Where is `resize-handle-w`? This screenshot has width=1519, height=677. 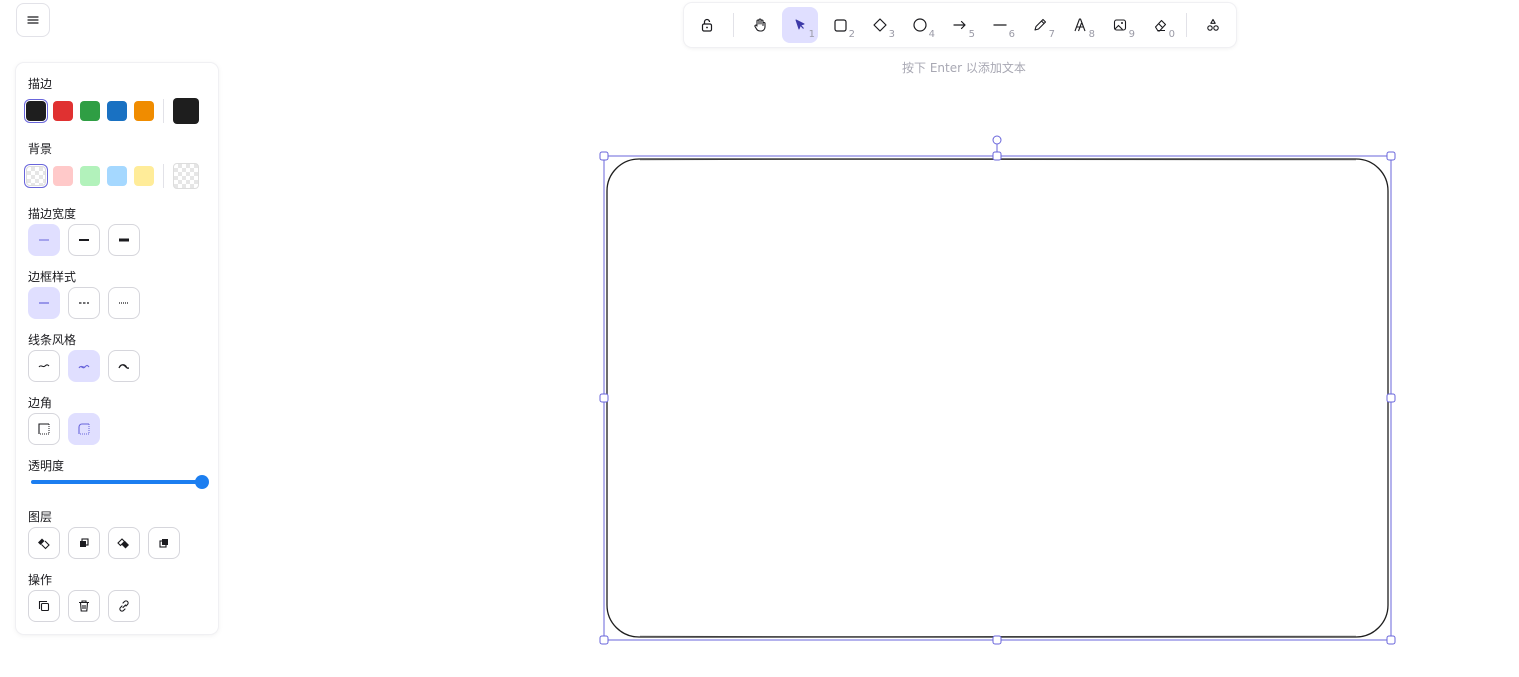 resize-handle-w is located at coordinates (604, 398).